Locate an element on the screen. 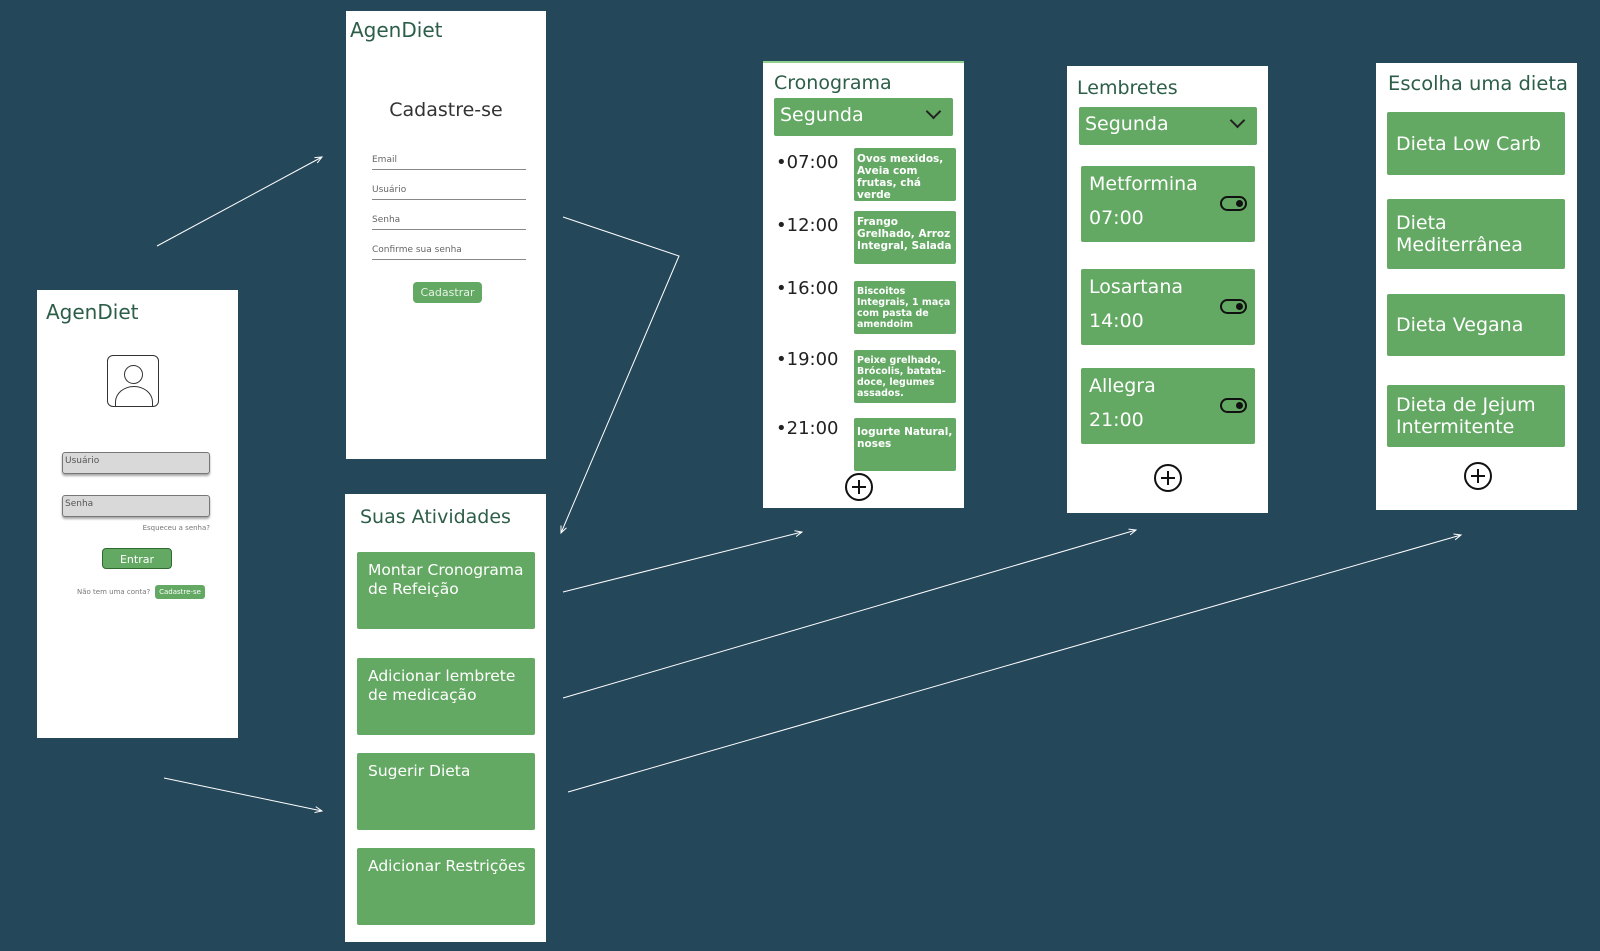 The width and height of the screenshot is (1600, 951). activity-diet-button: Sugerir Dieta is located at coordinates (446, 791).